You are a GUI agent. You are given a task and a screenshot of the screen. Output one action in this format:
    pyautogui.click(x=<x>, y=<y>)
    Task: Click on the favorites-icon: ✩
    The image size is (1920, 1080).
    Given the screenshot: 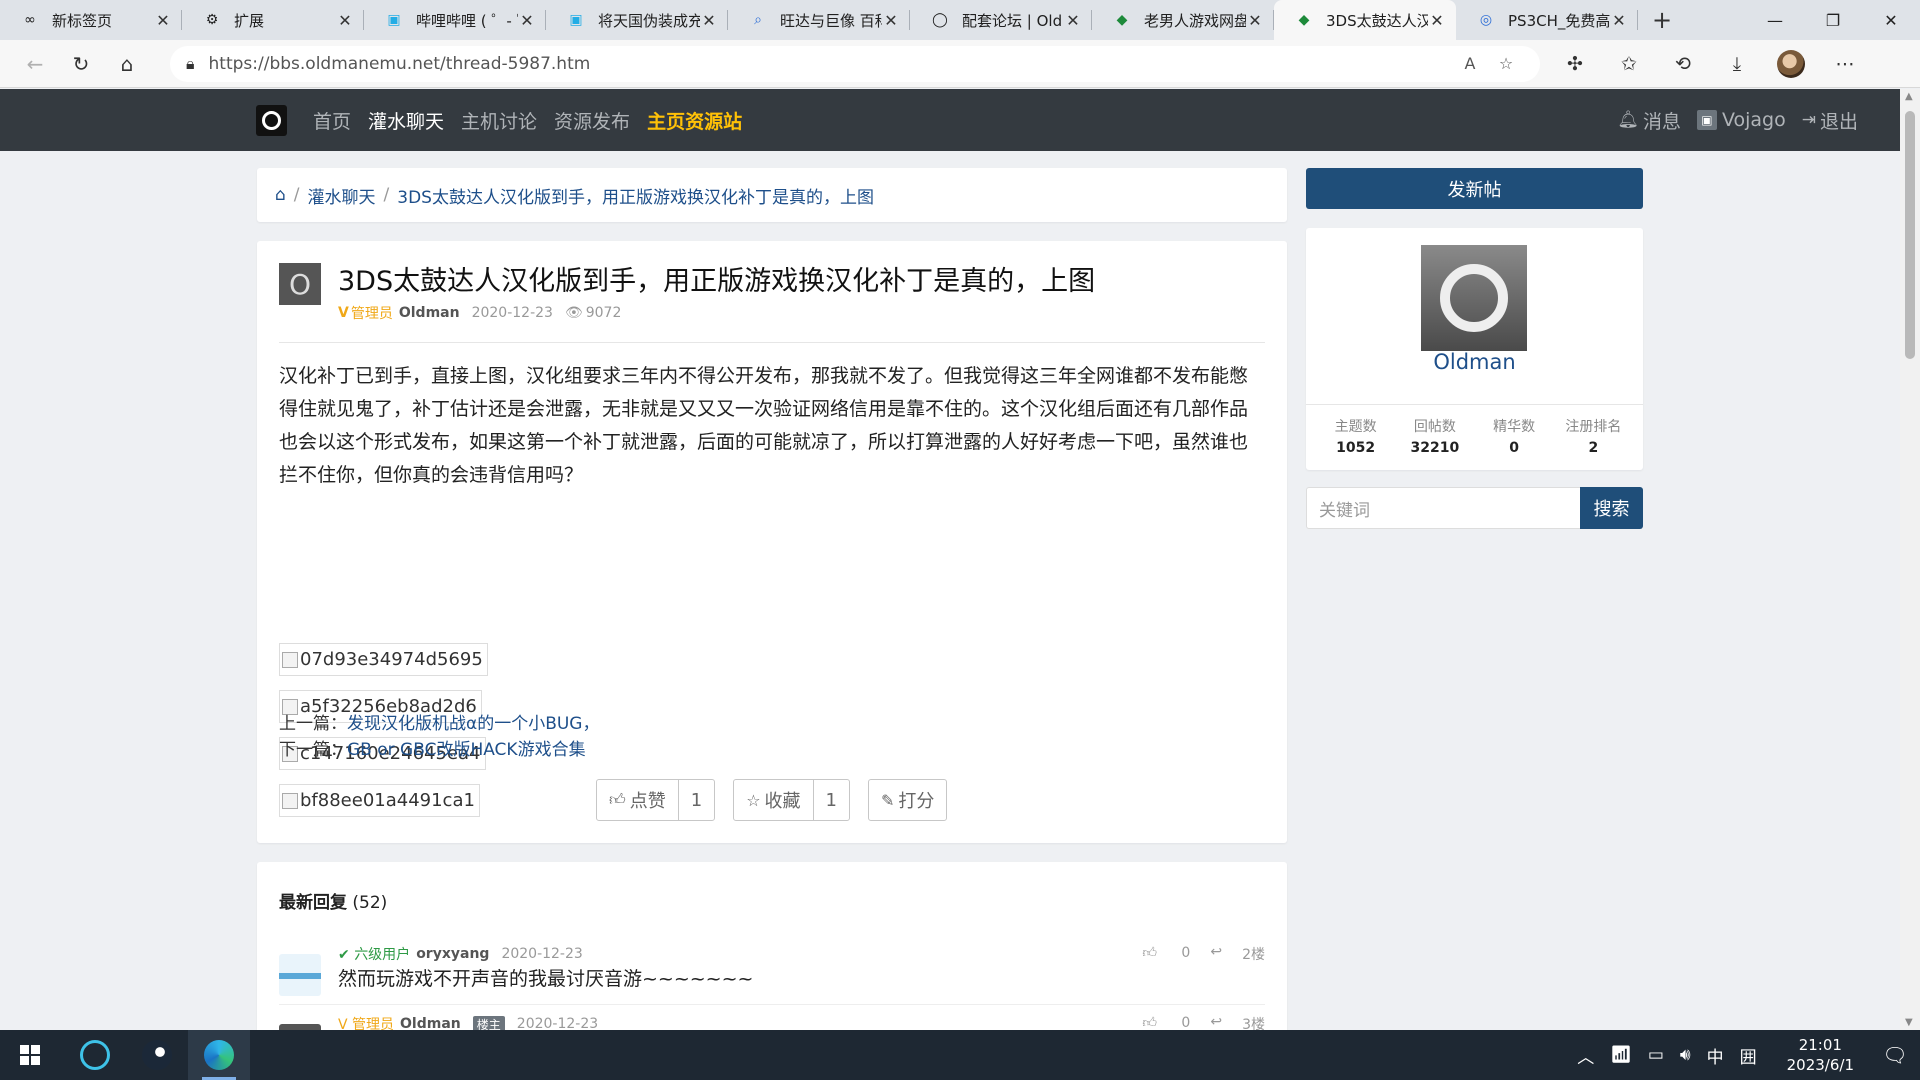 What is the action you would take?
    pyautogui.click(x=1629, y=64)
    